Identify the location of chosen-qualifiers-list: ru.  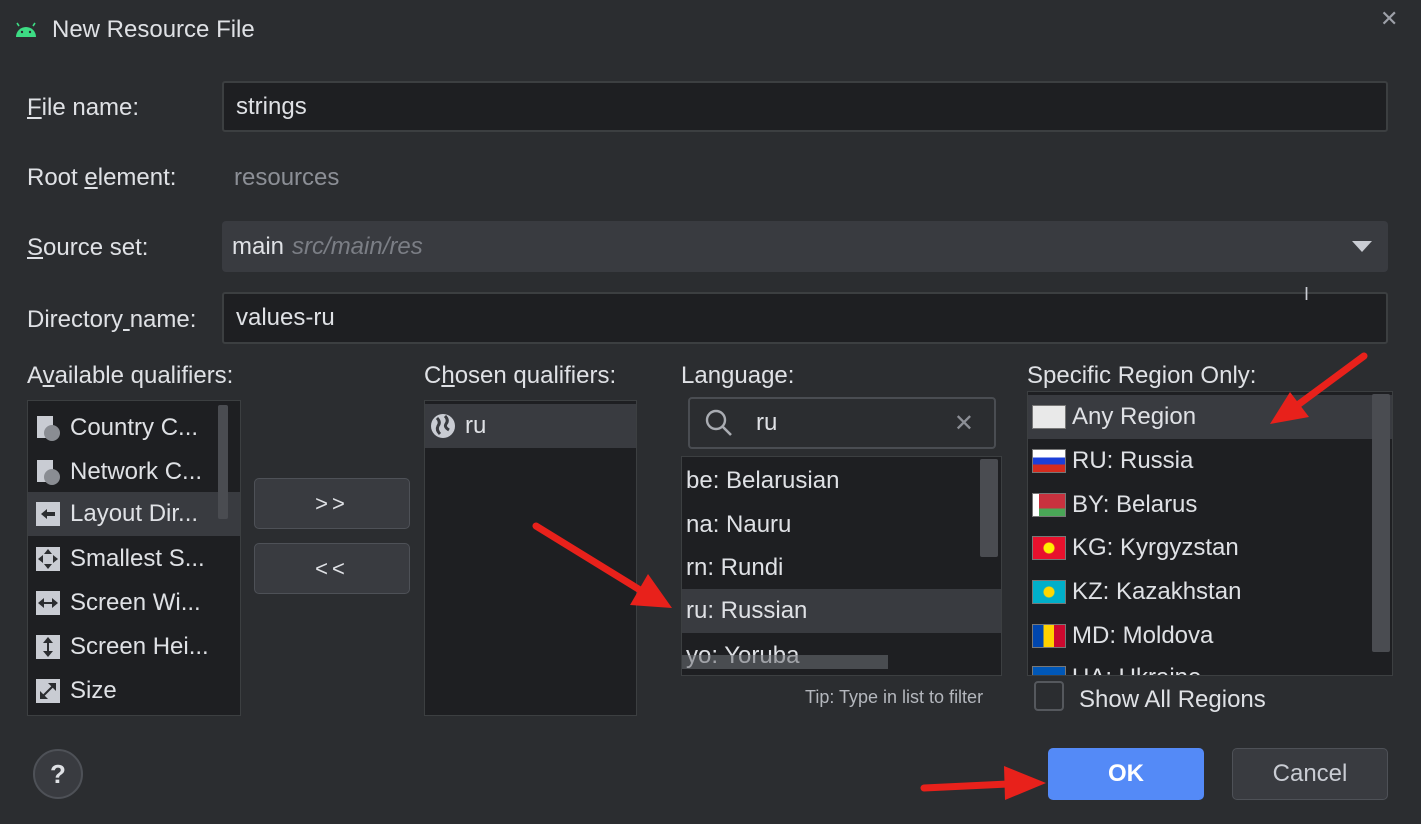
(530, 558).